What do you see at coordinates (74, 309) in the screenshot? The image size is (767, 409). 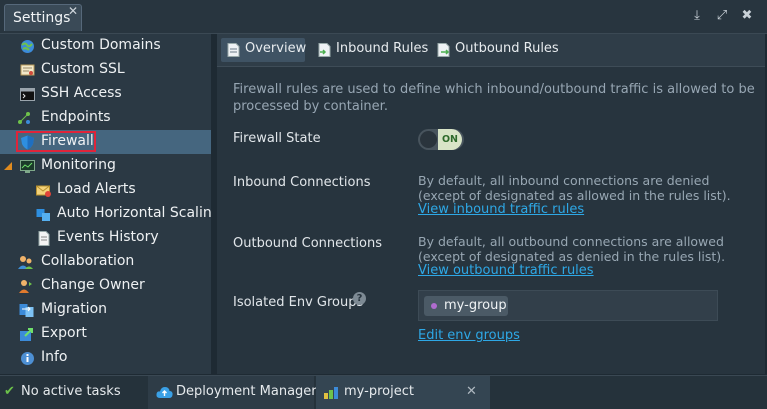 I see `sidebar-item-label: Migration` at bounding box center [74, 309].